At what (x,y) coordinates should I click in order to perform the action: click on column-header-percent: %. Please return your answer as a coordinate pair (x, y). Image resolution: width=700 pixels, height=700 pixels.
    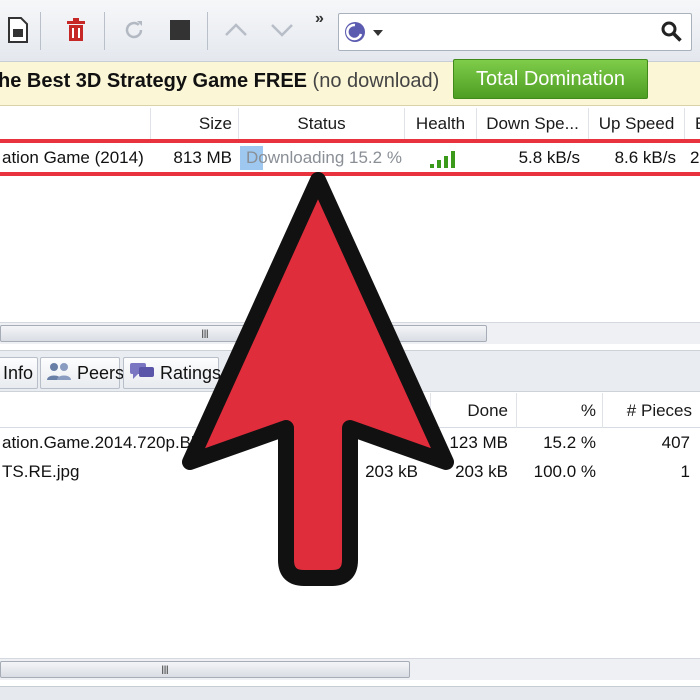
    Looking at the image, I should click on (559, 410).